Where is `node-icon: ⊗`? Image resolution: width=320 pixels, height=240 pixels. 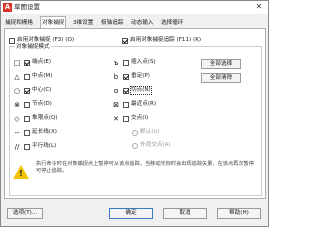 node-icon: ⊗ is located at coordinates (17, 105).